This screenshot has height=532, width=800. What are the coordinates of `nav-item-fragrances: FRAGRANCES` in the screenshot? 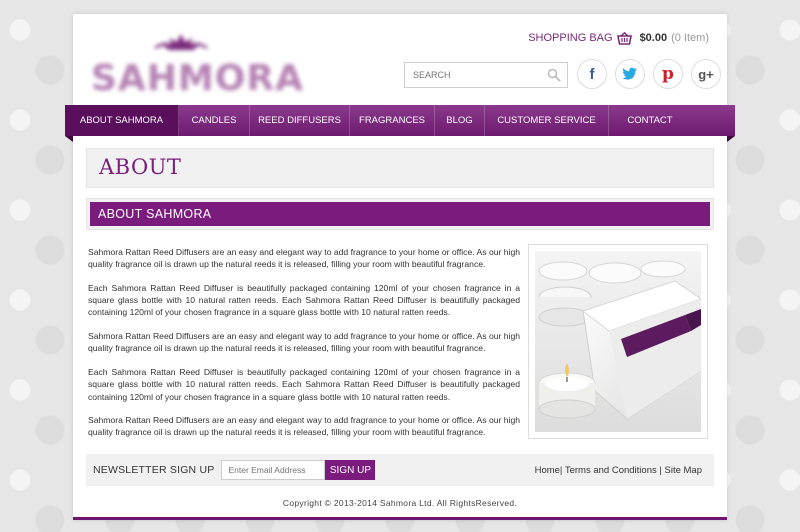 It's located at (392, 120).